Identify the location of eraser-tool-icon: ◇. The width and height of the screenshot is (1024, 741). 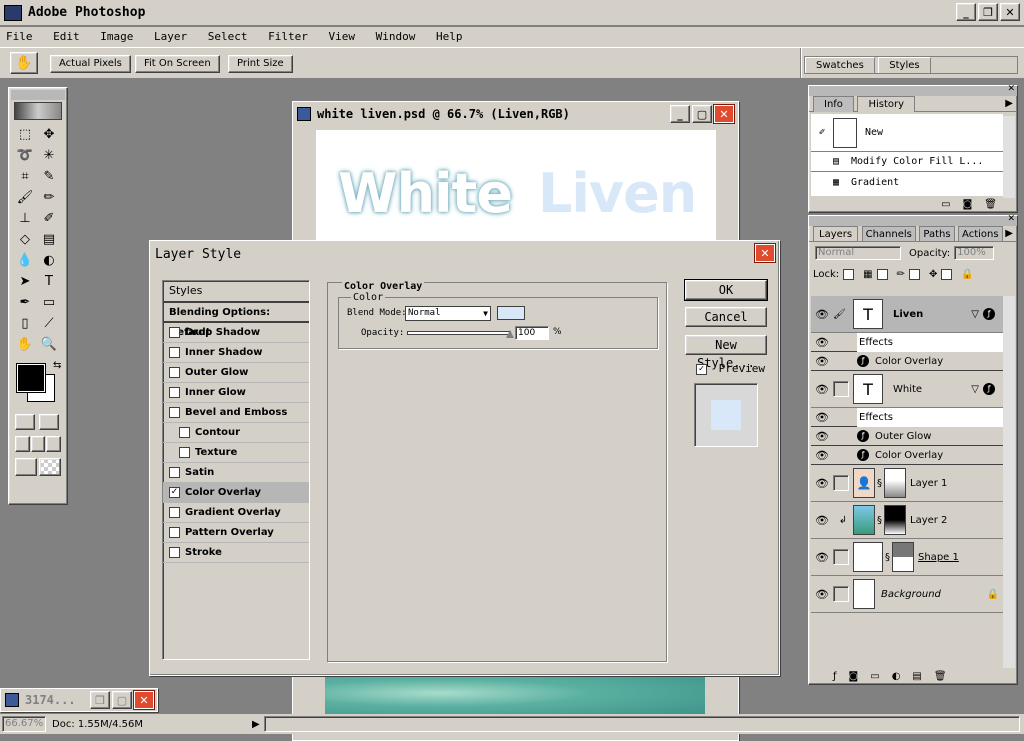
(25, 239).